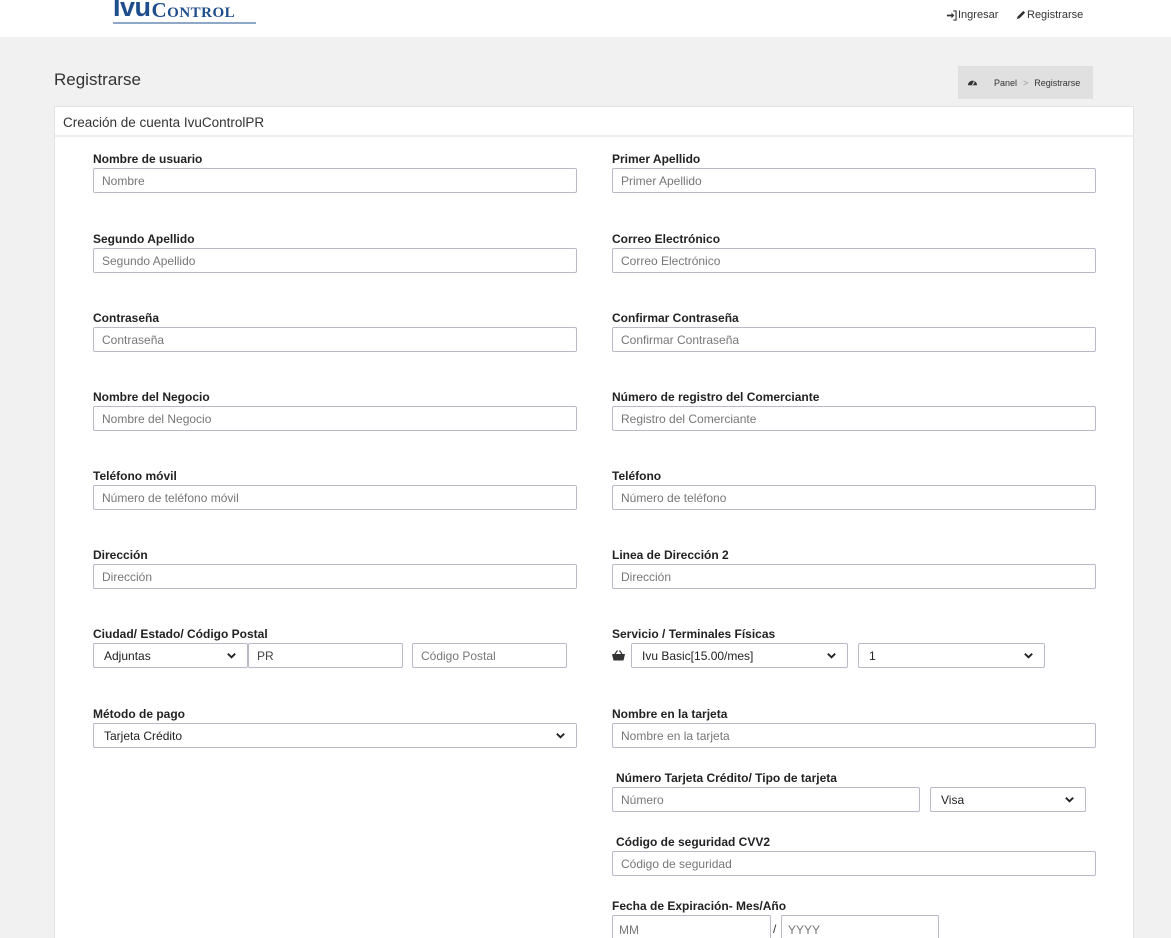 The height and width of the screenshot is (938, 1171). What do you see at coordinates (335, 735) in the screenshot?
I see `payment-method-select: Tarjeta Crédito` at bounding box center [335, 735].